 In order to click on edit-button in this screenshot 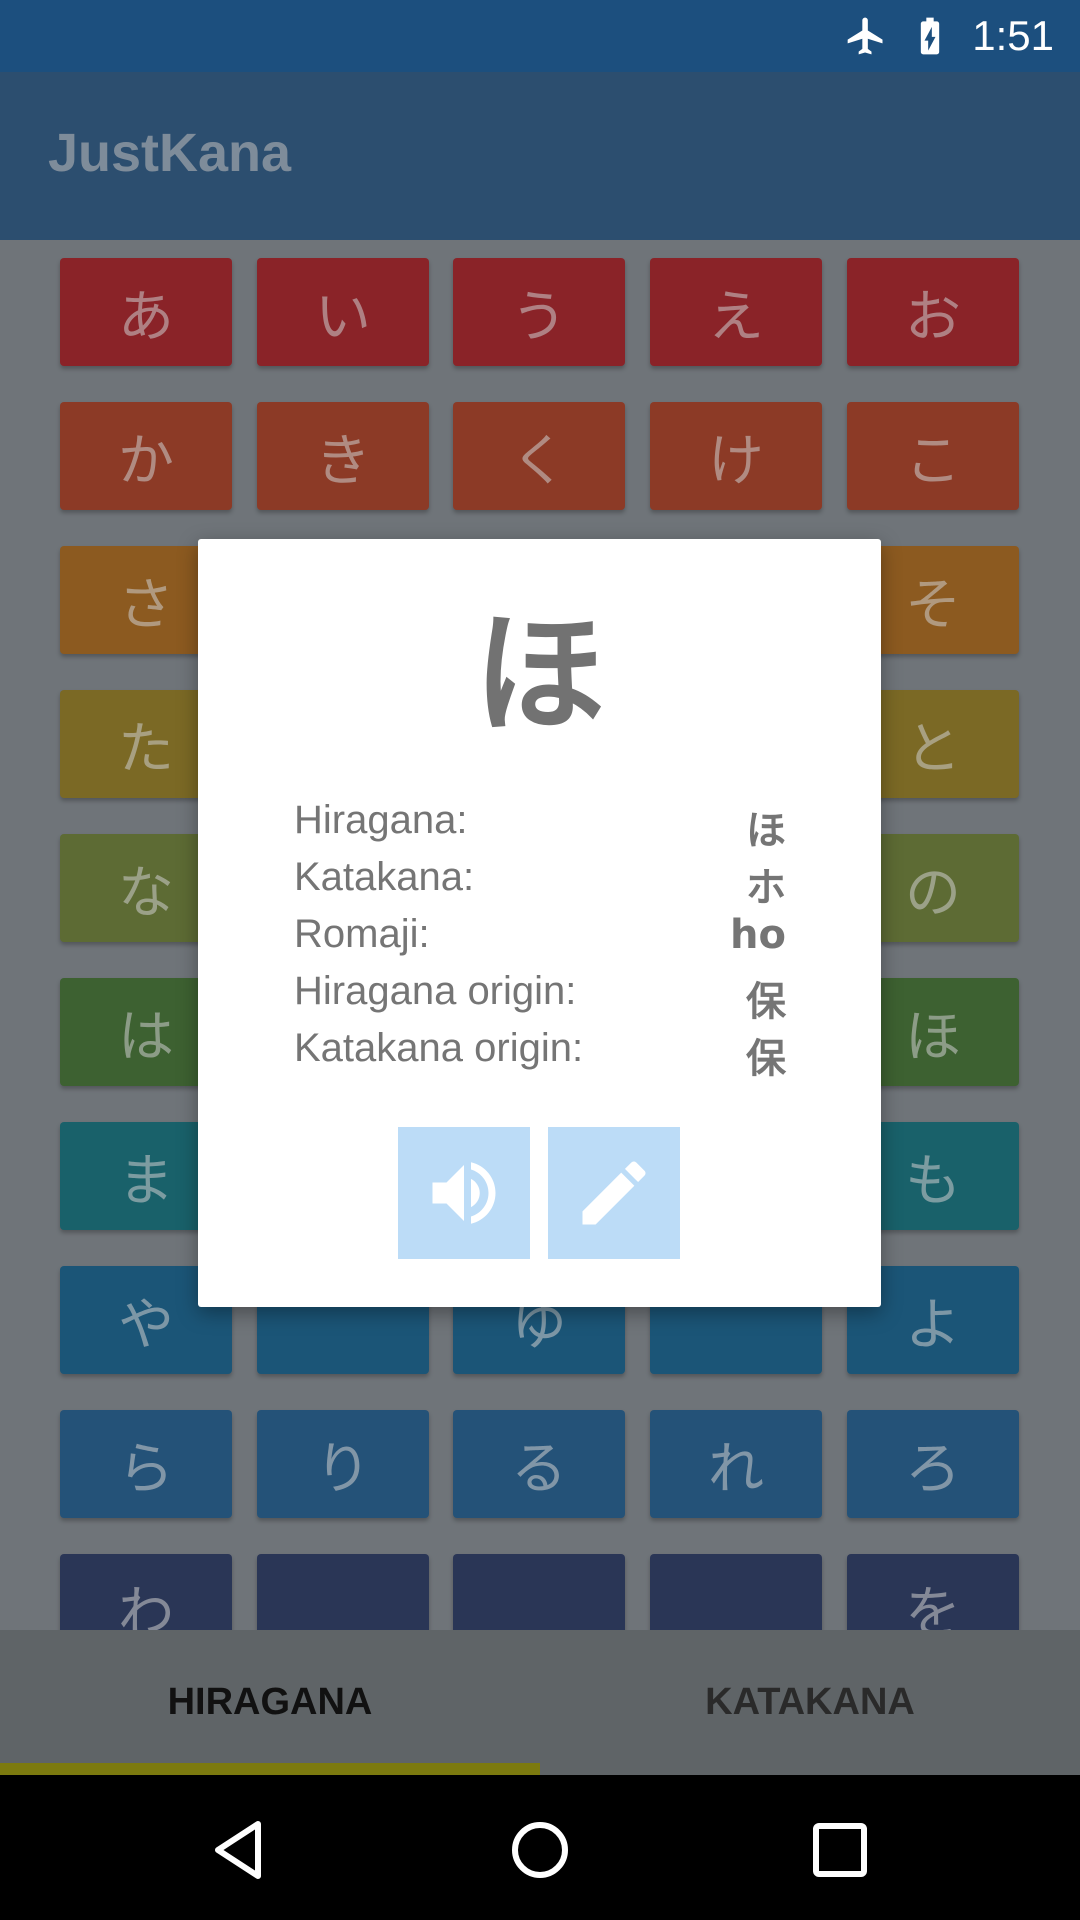, I will do `click(614, 1193)`.